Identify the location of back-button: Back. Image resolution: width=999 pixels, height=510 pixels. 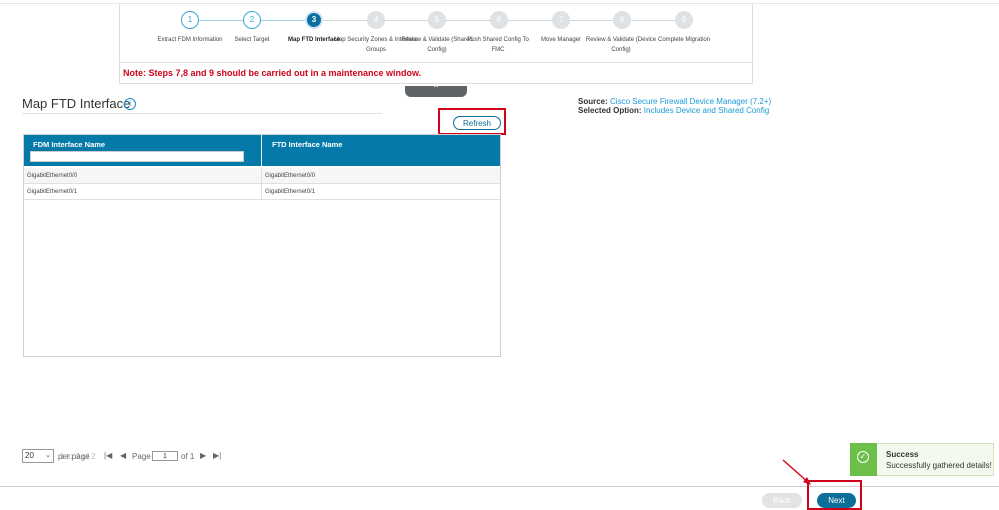
(782, 500).